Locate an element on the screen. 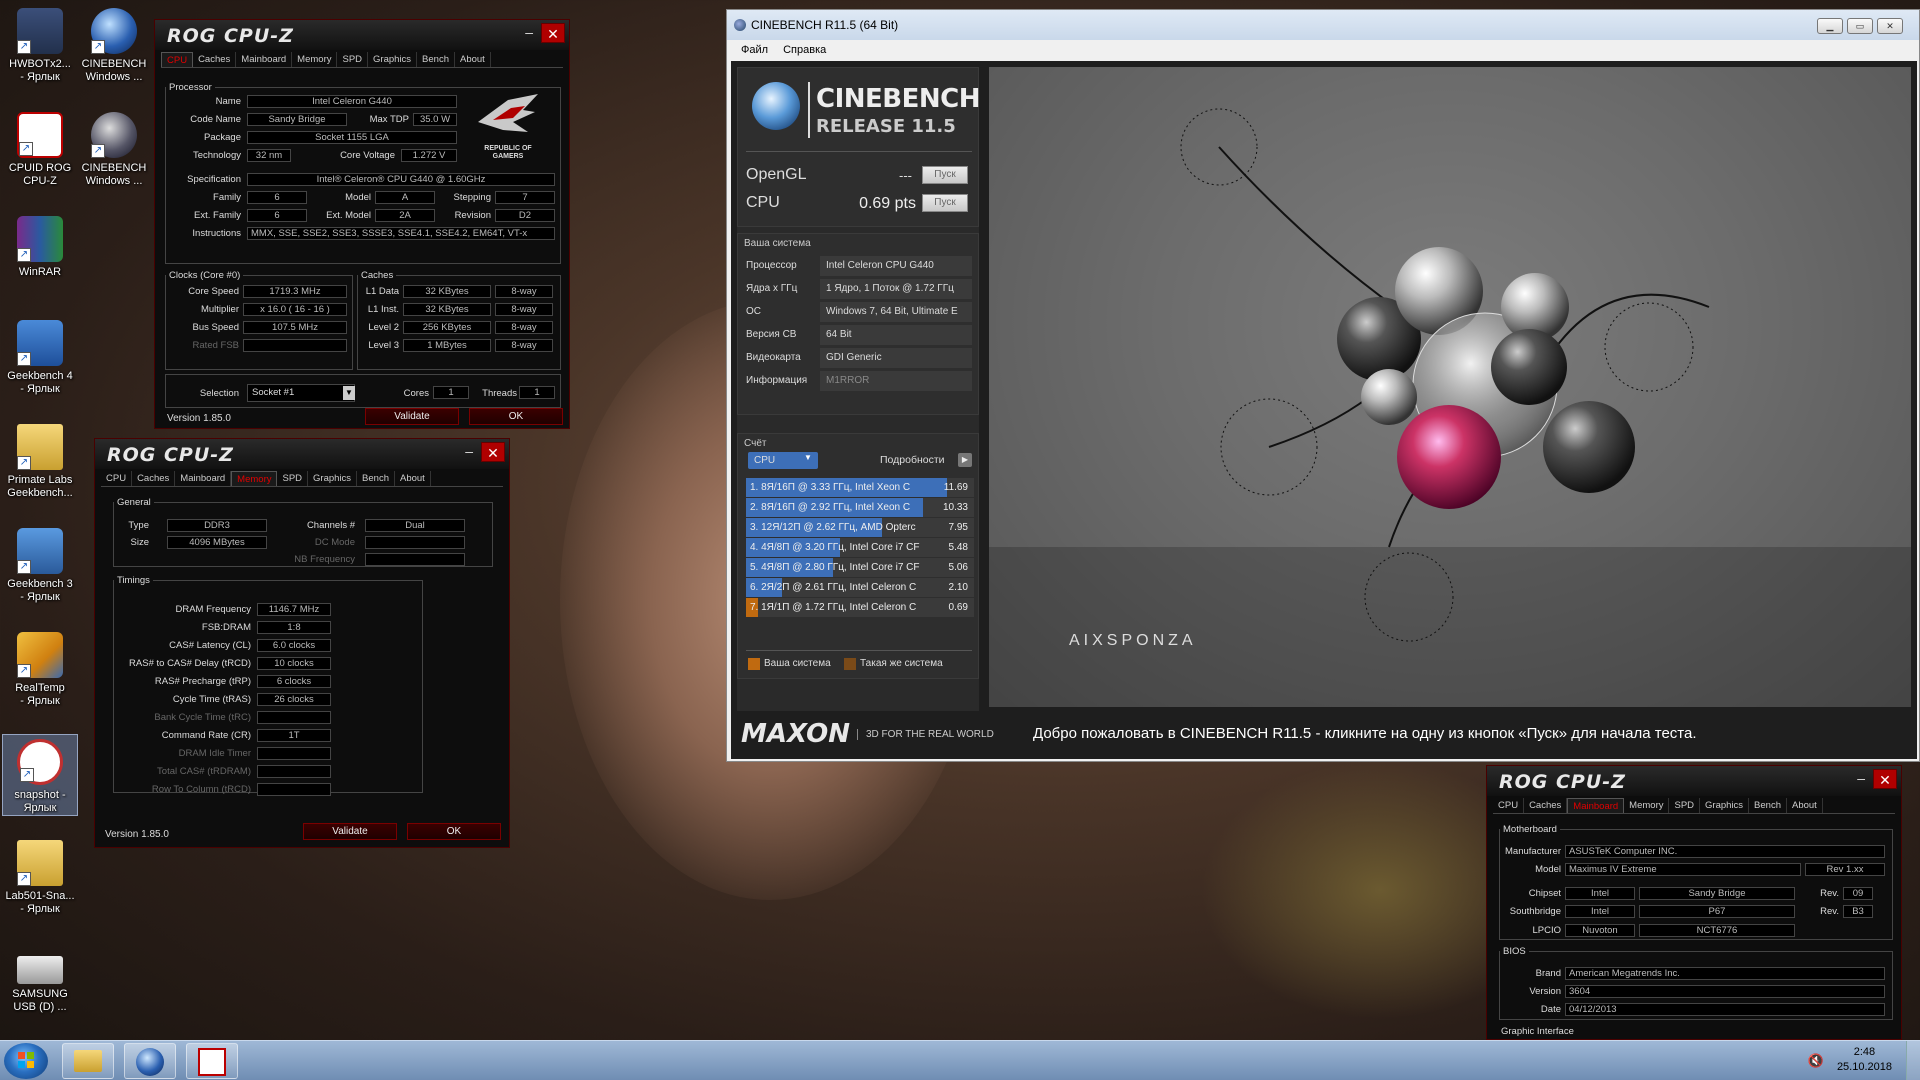  cpu-label: CPU is located at coordinates (763, 202).